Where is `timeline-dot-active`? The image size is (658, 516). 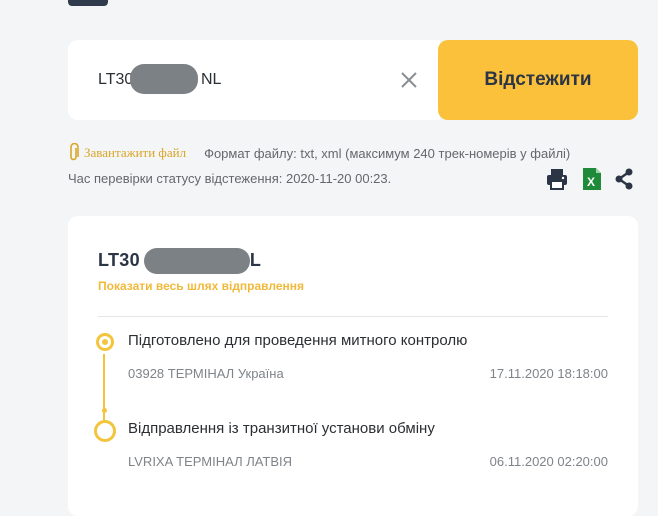
timeline-dot-active is located at coordinates (105, 342).